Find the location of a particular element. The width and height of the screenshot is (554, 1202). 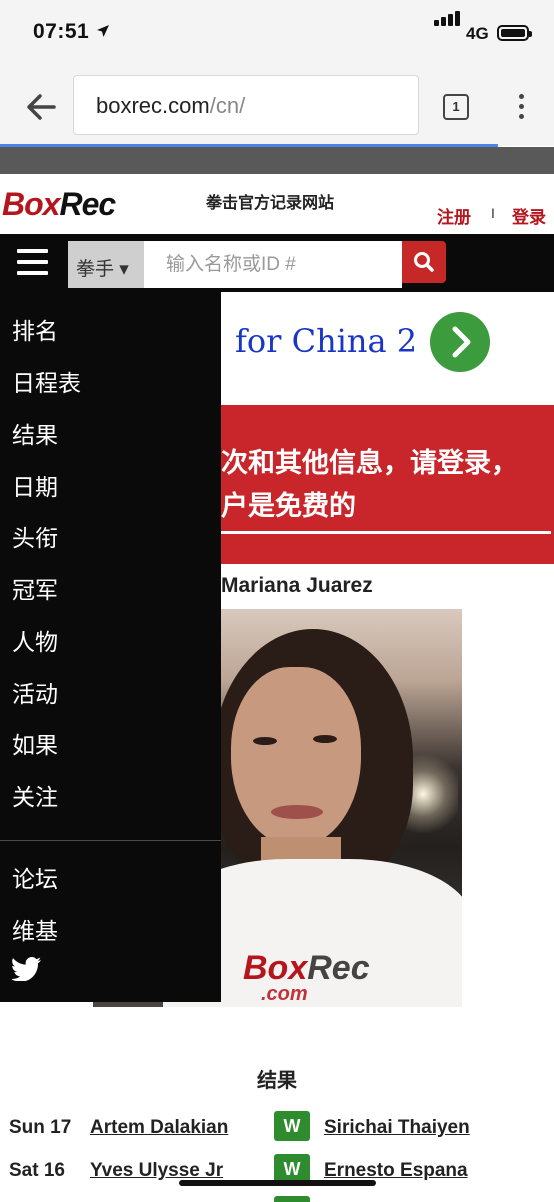

battery-icon is located at coordinates (514, 33).